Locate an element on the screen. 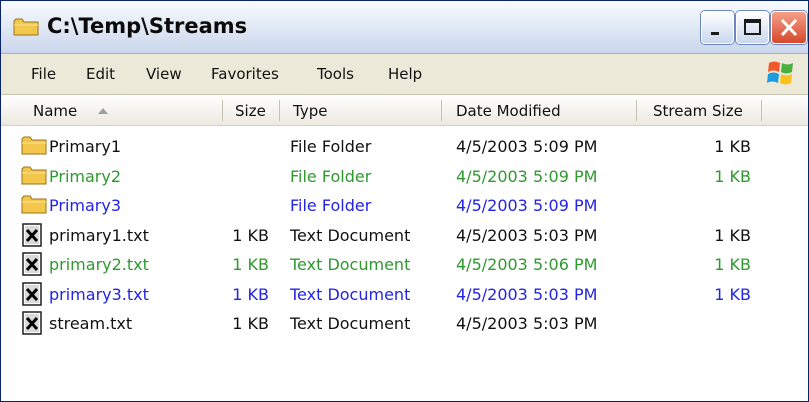 The height and width of the screenshot is (402, 809). menu-bar: File Edit View Favorites Tools Help is located at coordinates (404, 74).